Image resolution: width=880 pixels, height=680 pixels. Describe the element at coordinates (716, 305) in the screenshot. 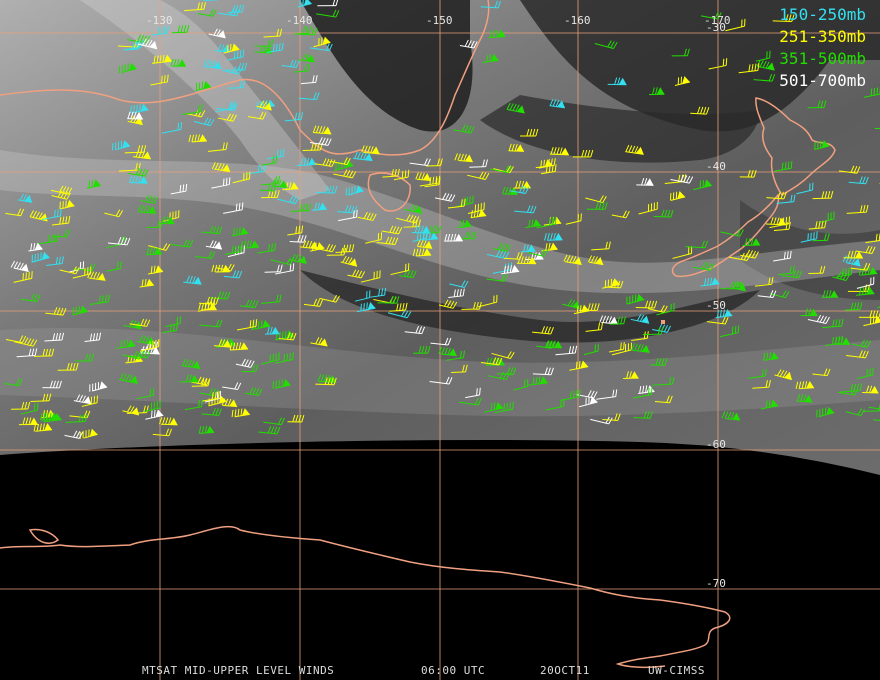

I see `latitude-label: -50` at that location.